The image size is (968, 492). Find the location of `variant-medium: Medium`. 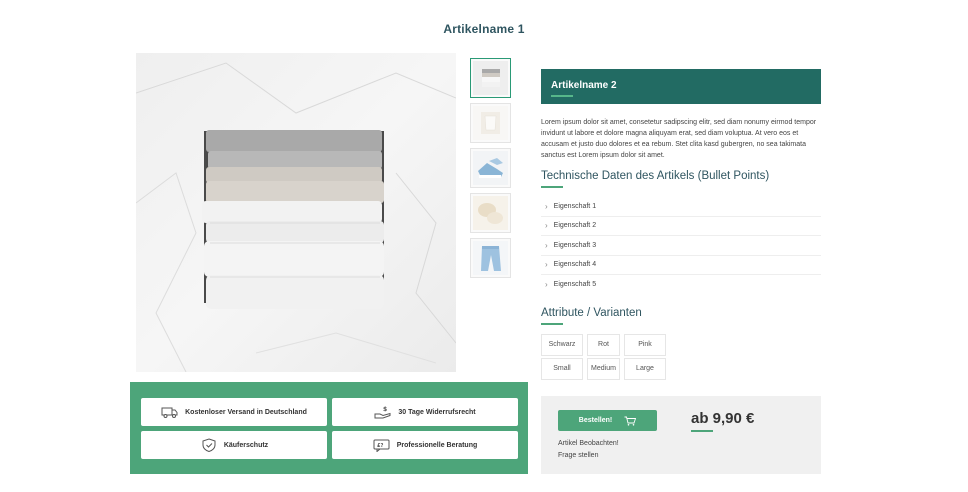

variant-medium: Medium is located at coordinates (603, 368).